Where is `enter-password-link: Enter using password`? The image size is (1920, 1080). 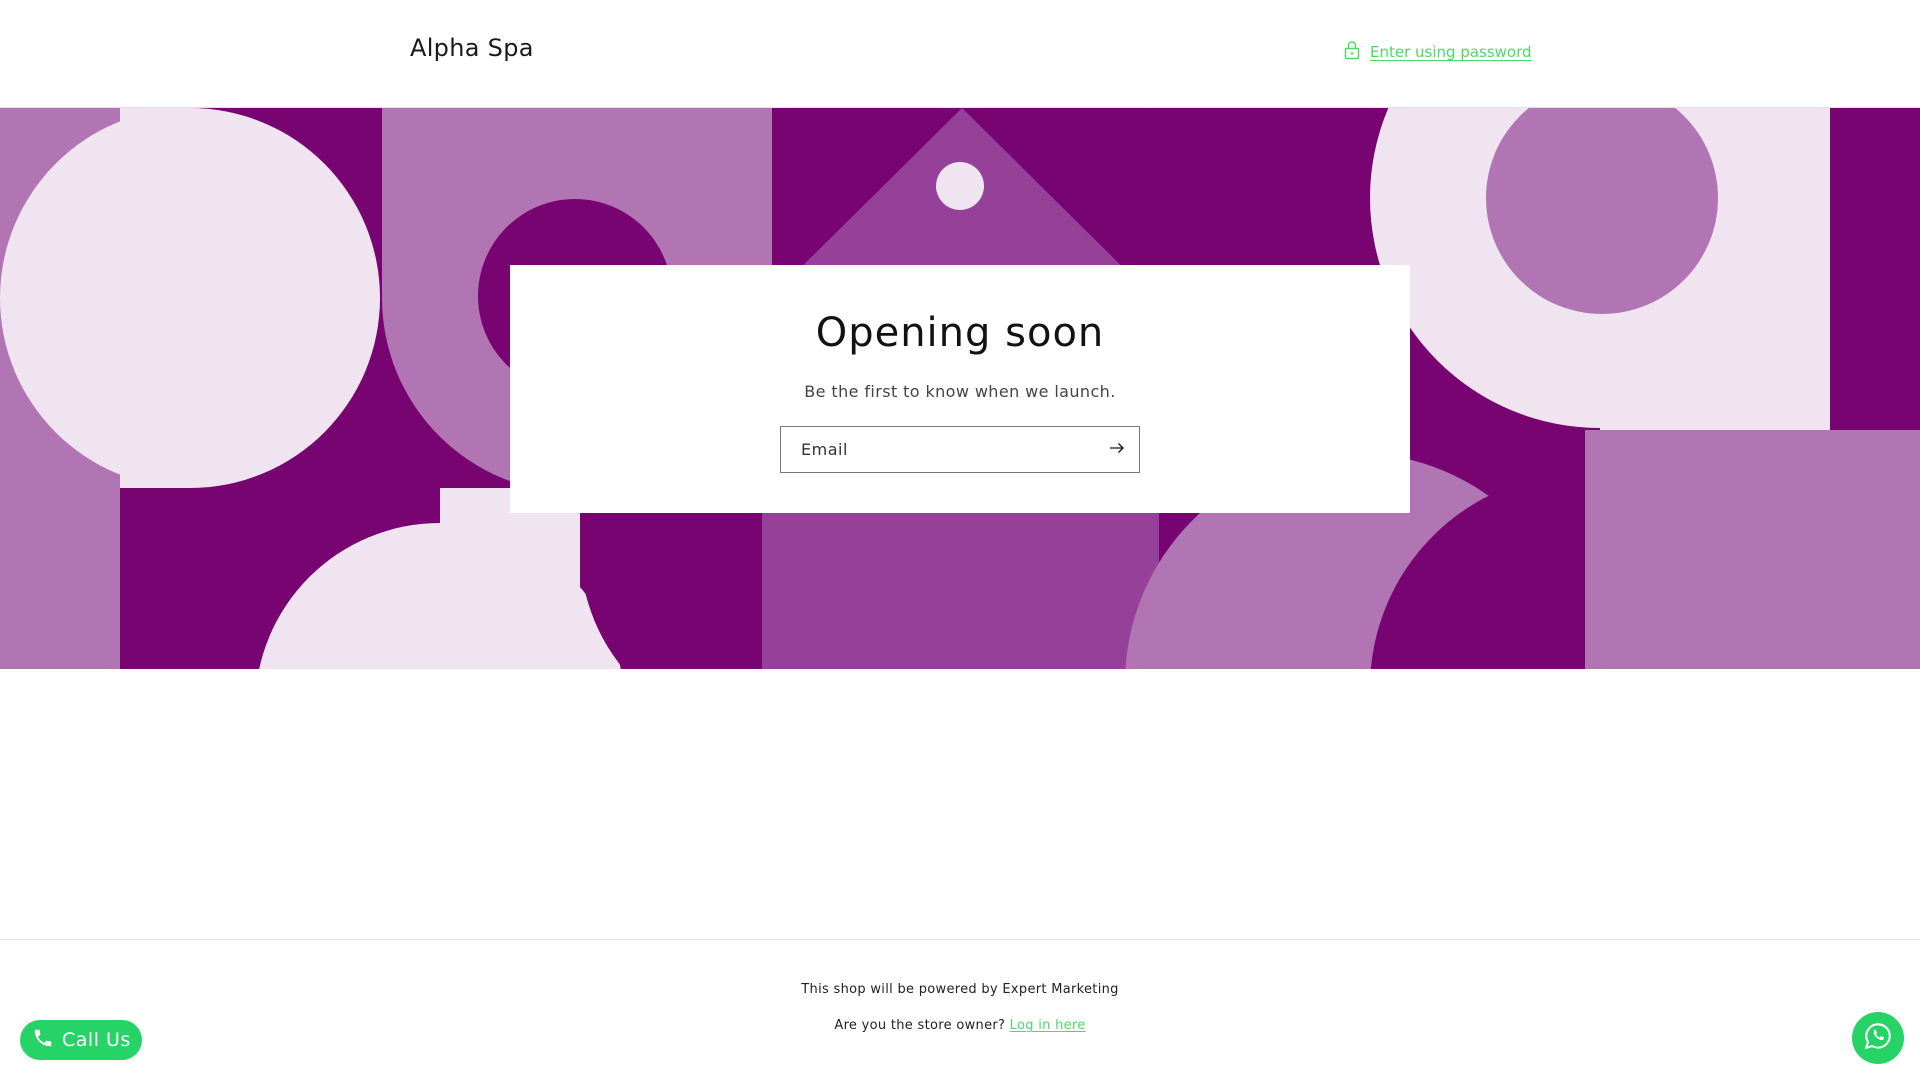 enter-password-link: Enter using password is located at coordinates (1438, 52).